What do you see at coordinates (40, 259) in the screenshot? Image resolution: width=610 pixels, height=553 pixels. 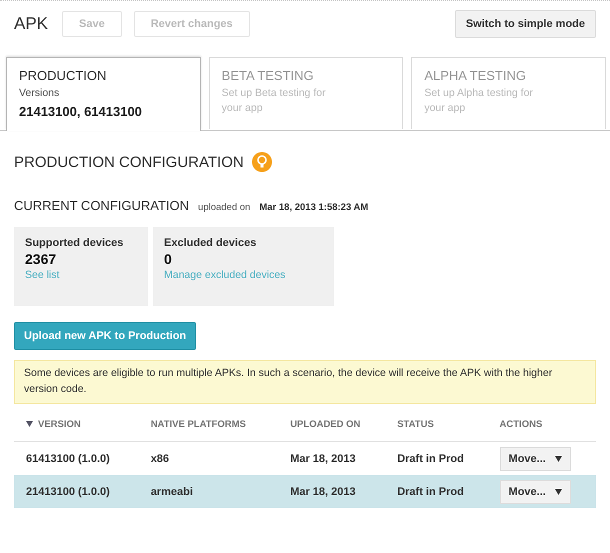 I see `device-count: 2367` at bounding box center [40, 259].